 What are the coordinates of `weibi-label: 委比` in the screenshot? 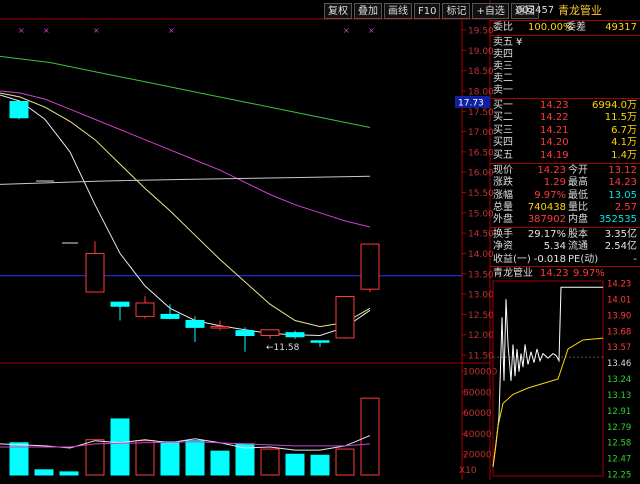 It's located at (503, 27).